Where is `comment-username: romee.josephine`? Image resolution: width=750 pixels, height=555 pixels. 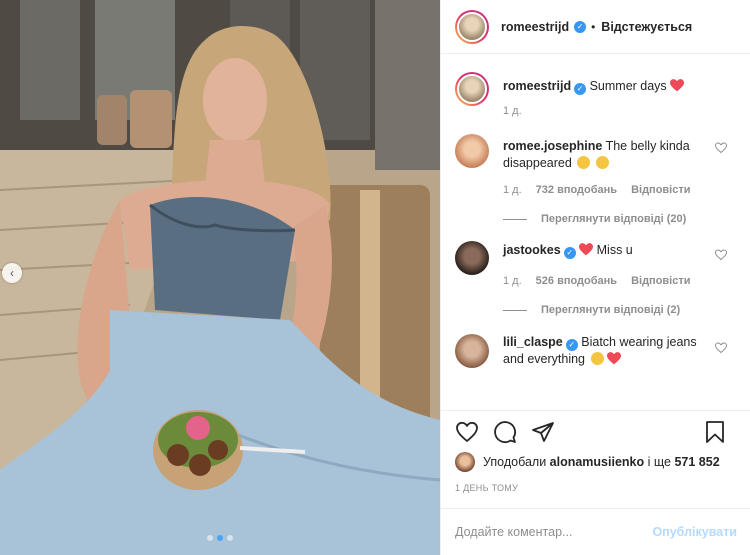 comment-username: romee.josephine is located at coordinates (552, 146).